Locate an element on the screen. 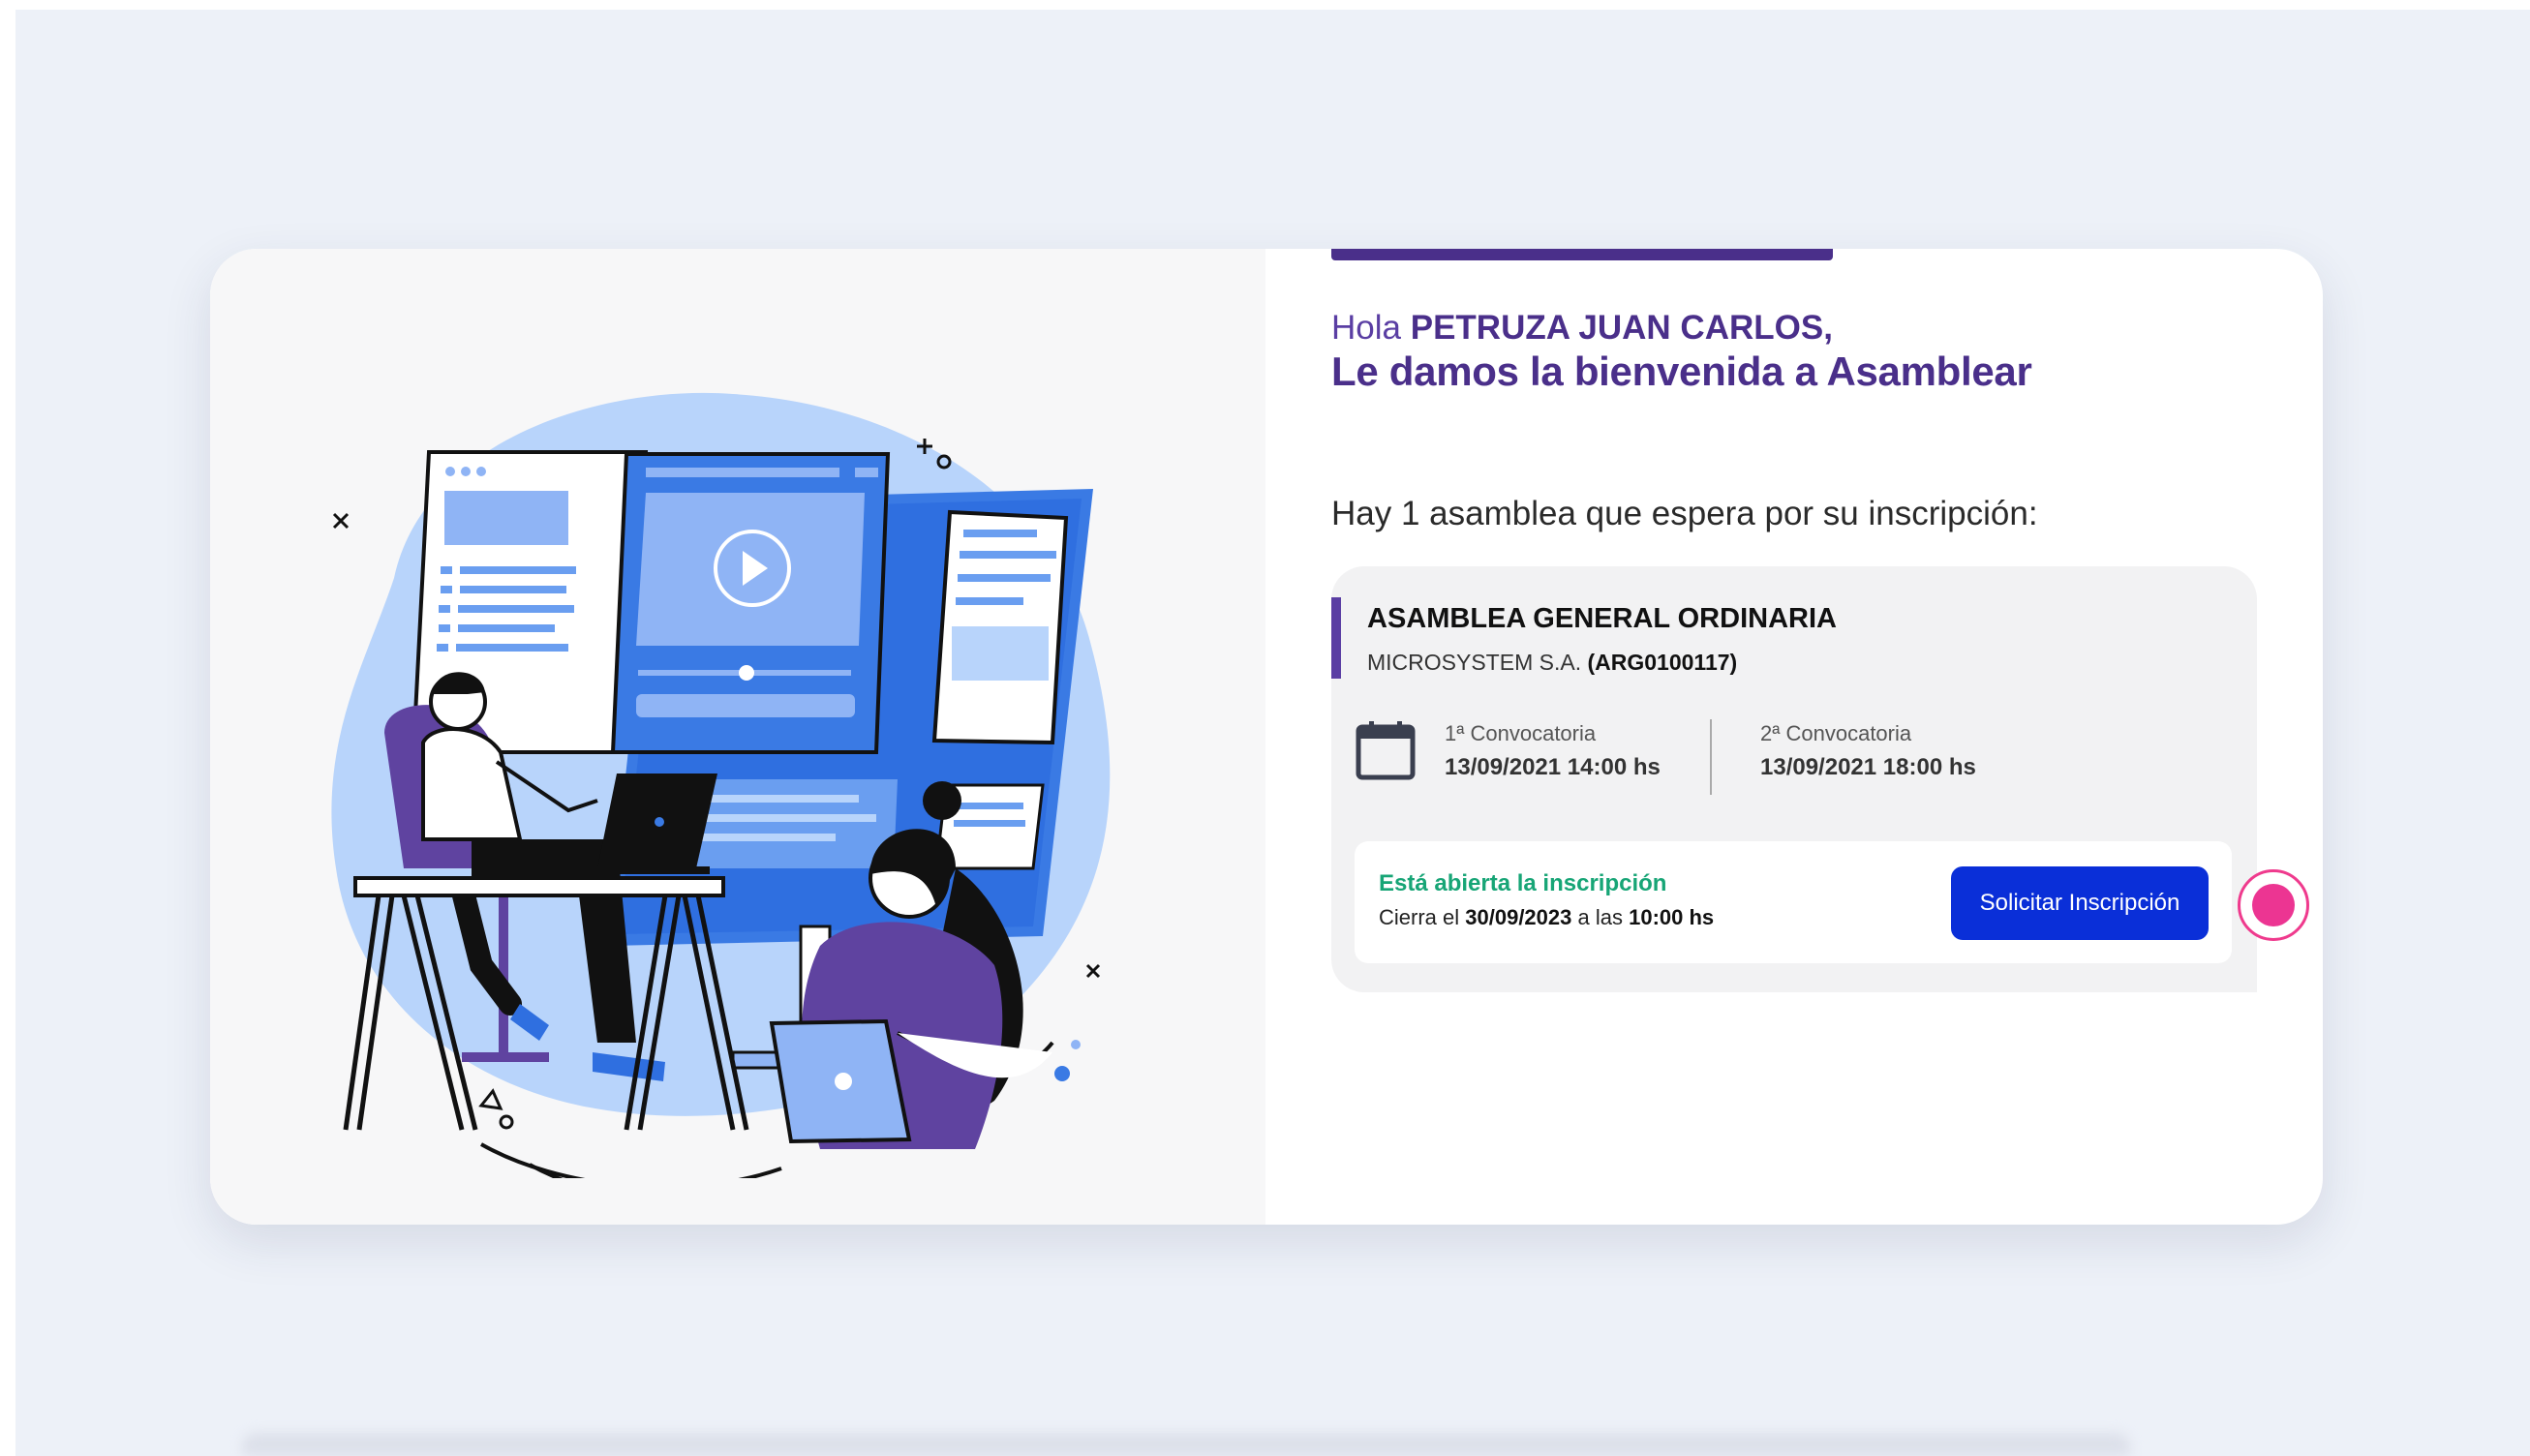  top-accent-bar is located at coordinates (1582, 254).